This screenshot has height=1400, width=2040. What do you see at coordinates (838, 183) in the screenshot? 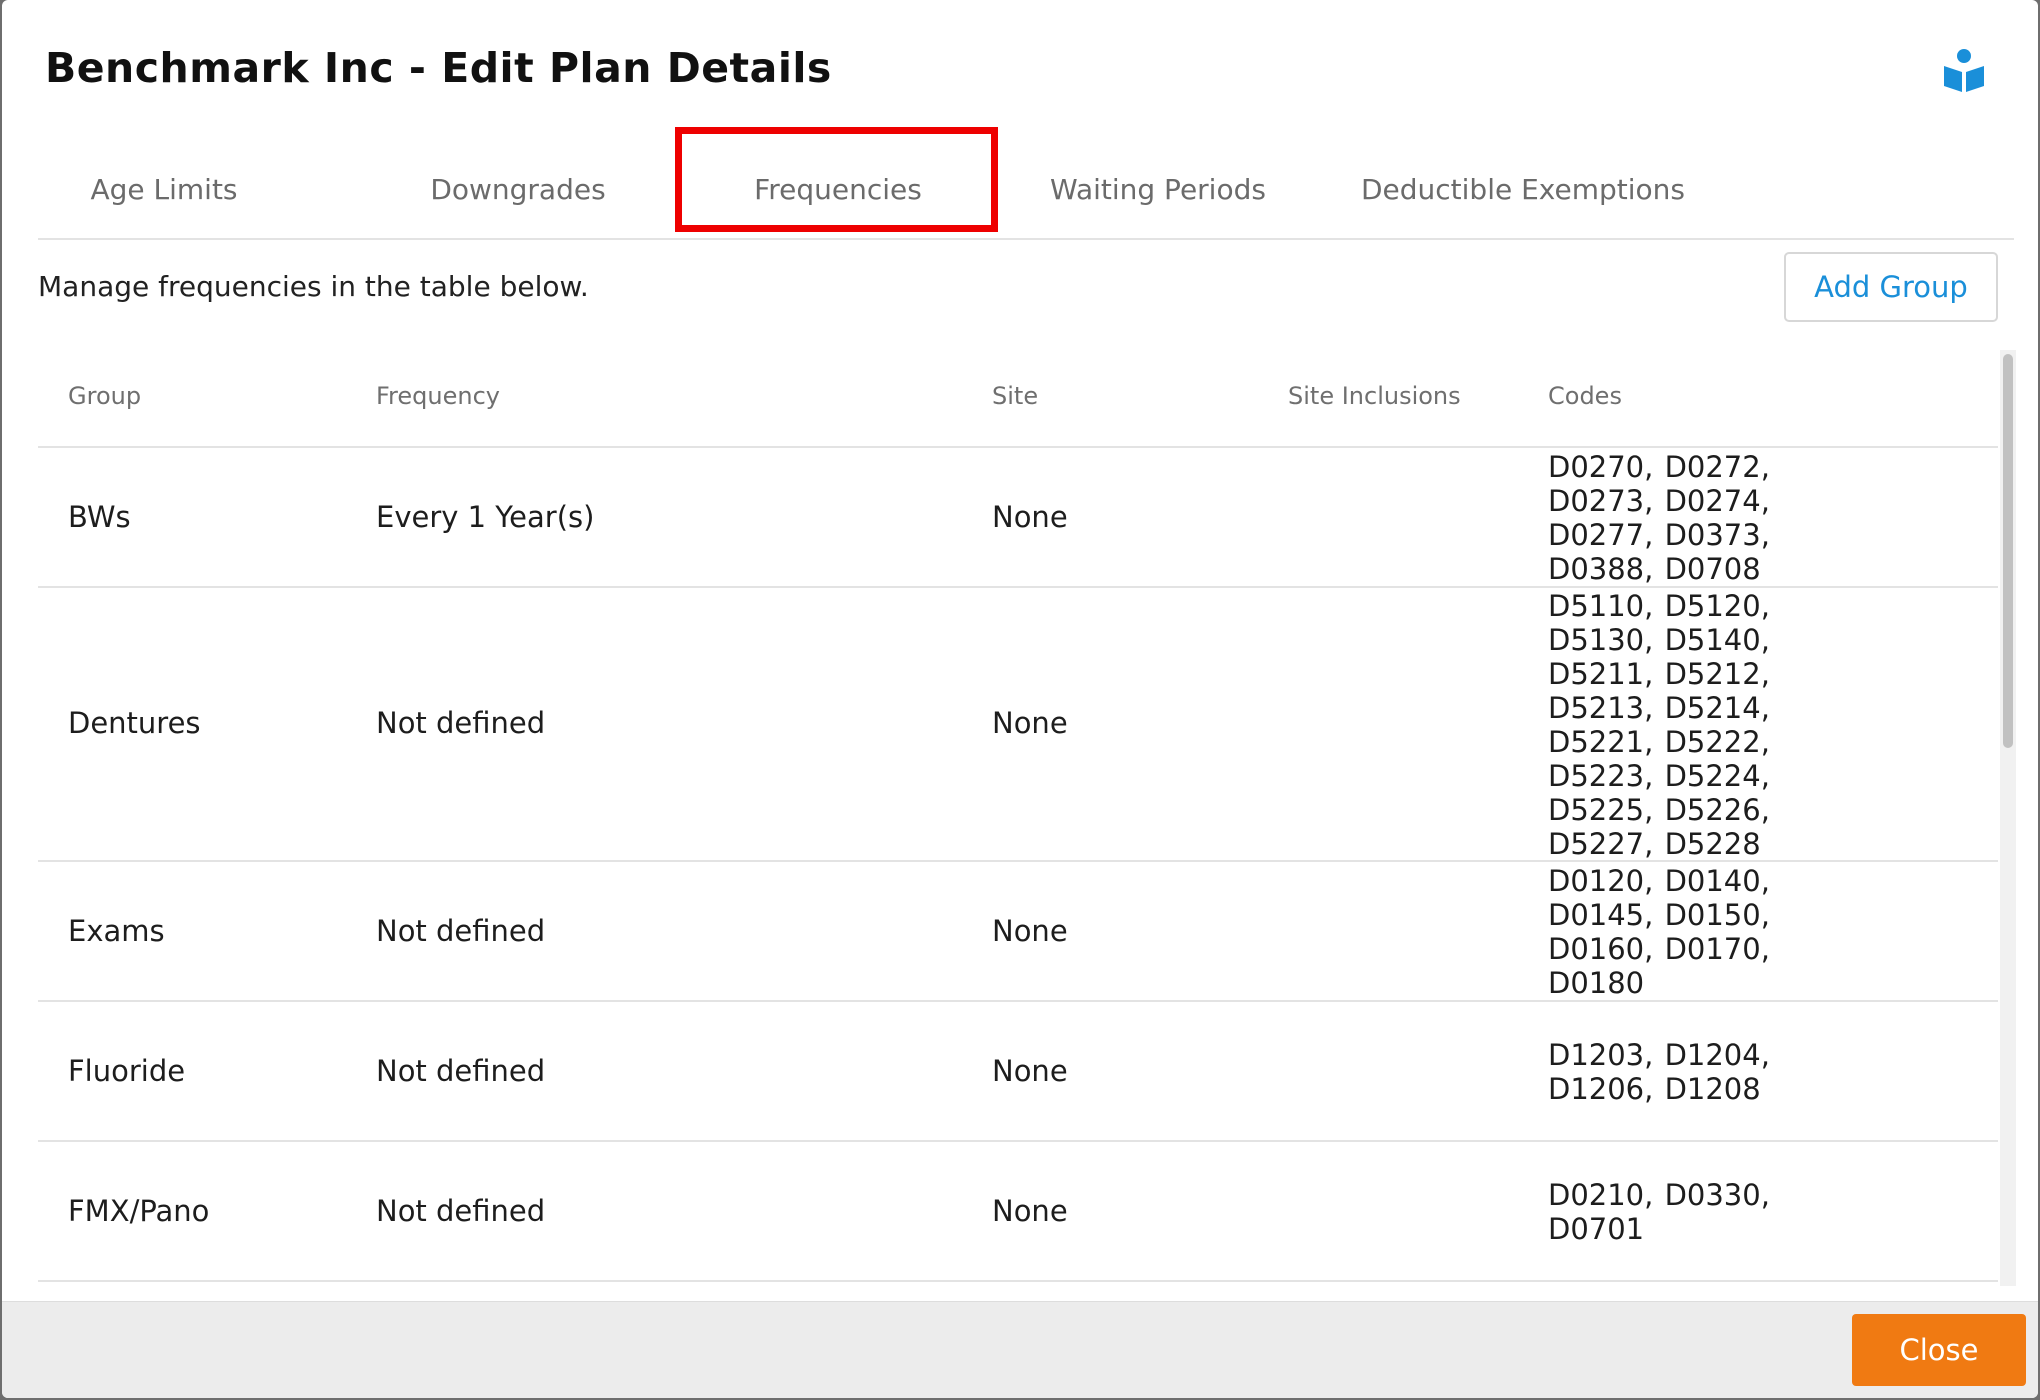
I see `tab-frequencies: Frequencies` at bounding box center [838, 183].